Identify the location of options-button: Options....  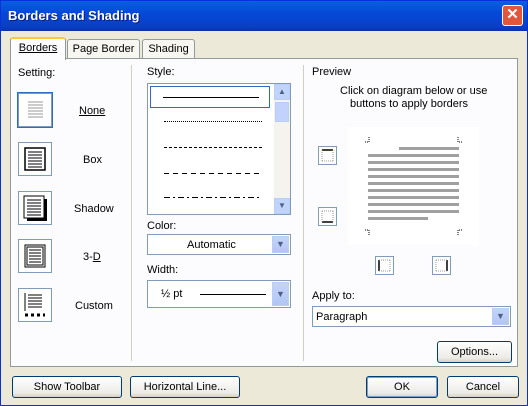
(474, 352).